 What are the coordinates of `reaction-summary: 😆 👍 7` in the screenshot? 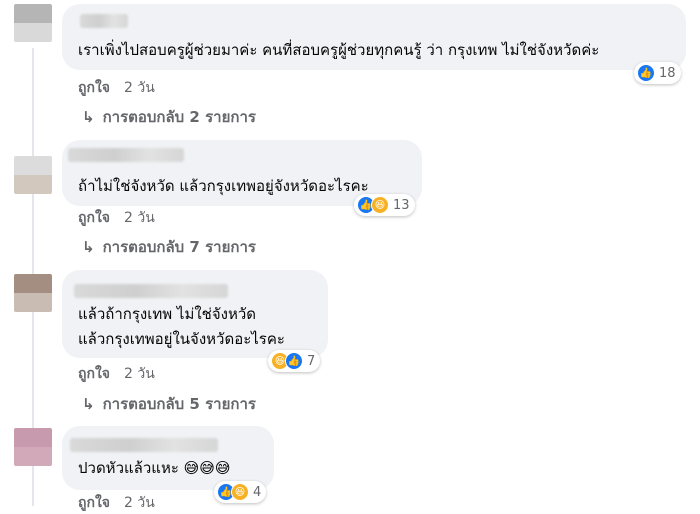 It's located at (294, 361).